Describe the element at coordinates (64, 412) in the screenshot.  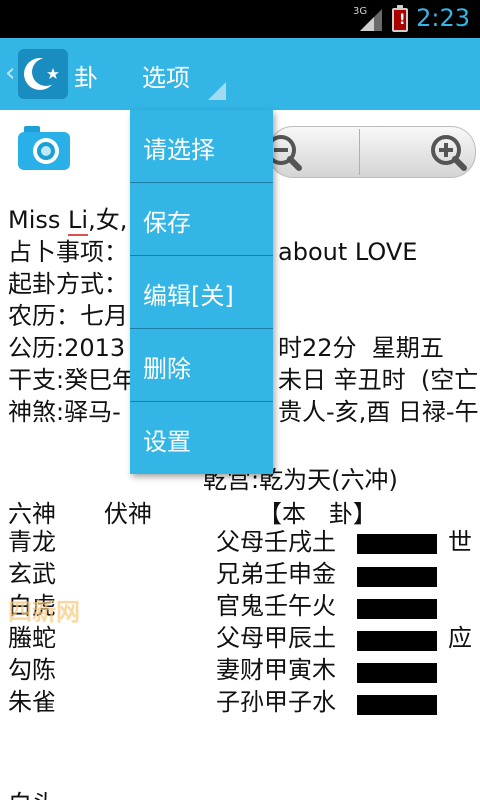
I see `info-line-shensha: 神煞:驿马-` at that location.